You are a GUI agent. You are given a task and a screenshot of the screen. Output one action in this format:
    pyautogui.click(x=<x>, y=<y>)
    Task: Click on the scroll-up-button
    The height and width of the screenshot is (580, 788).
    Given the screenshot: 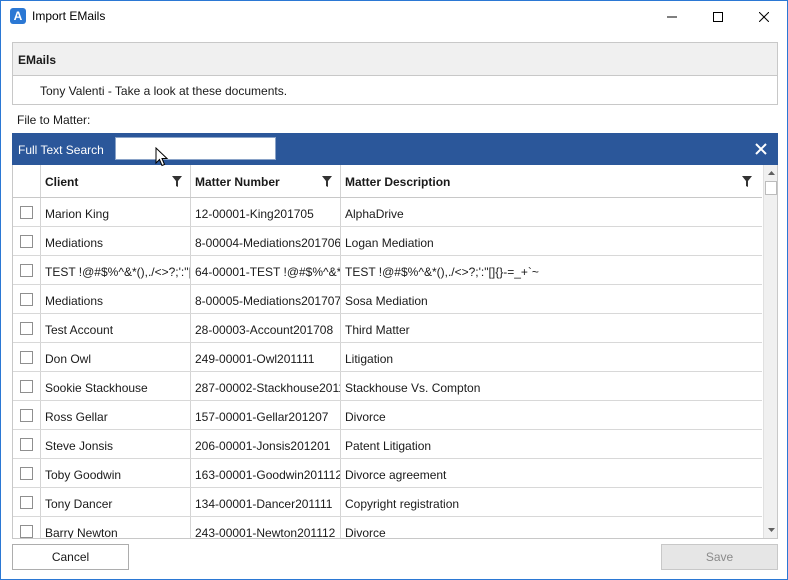 What is the action you would take?
    pyautogui.click(x=770, y=173)
    